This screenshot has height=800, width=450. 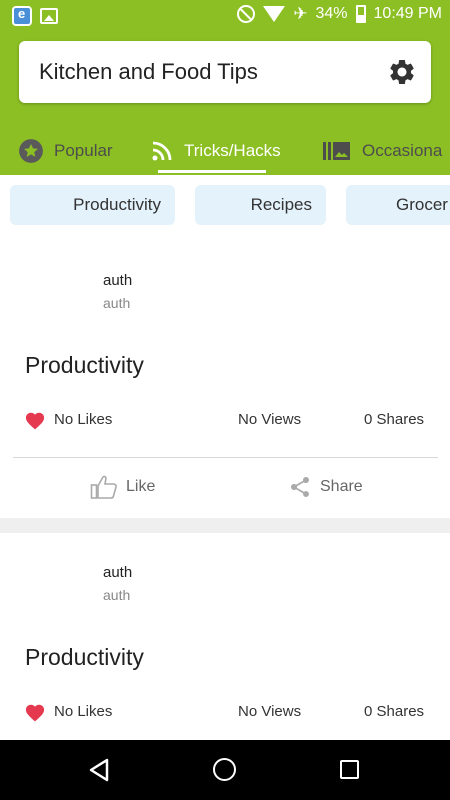 I want to click on share-button: Share, so click(x=325, y=487).